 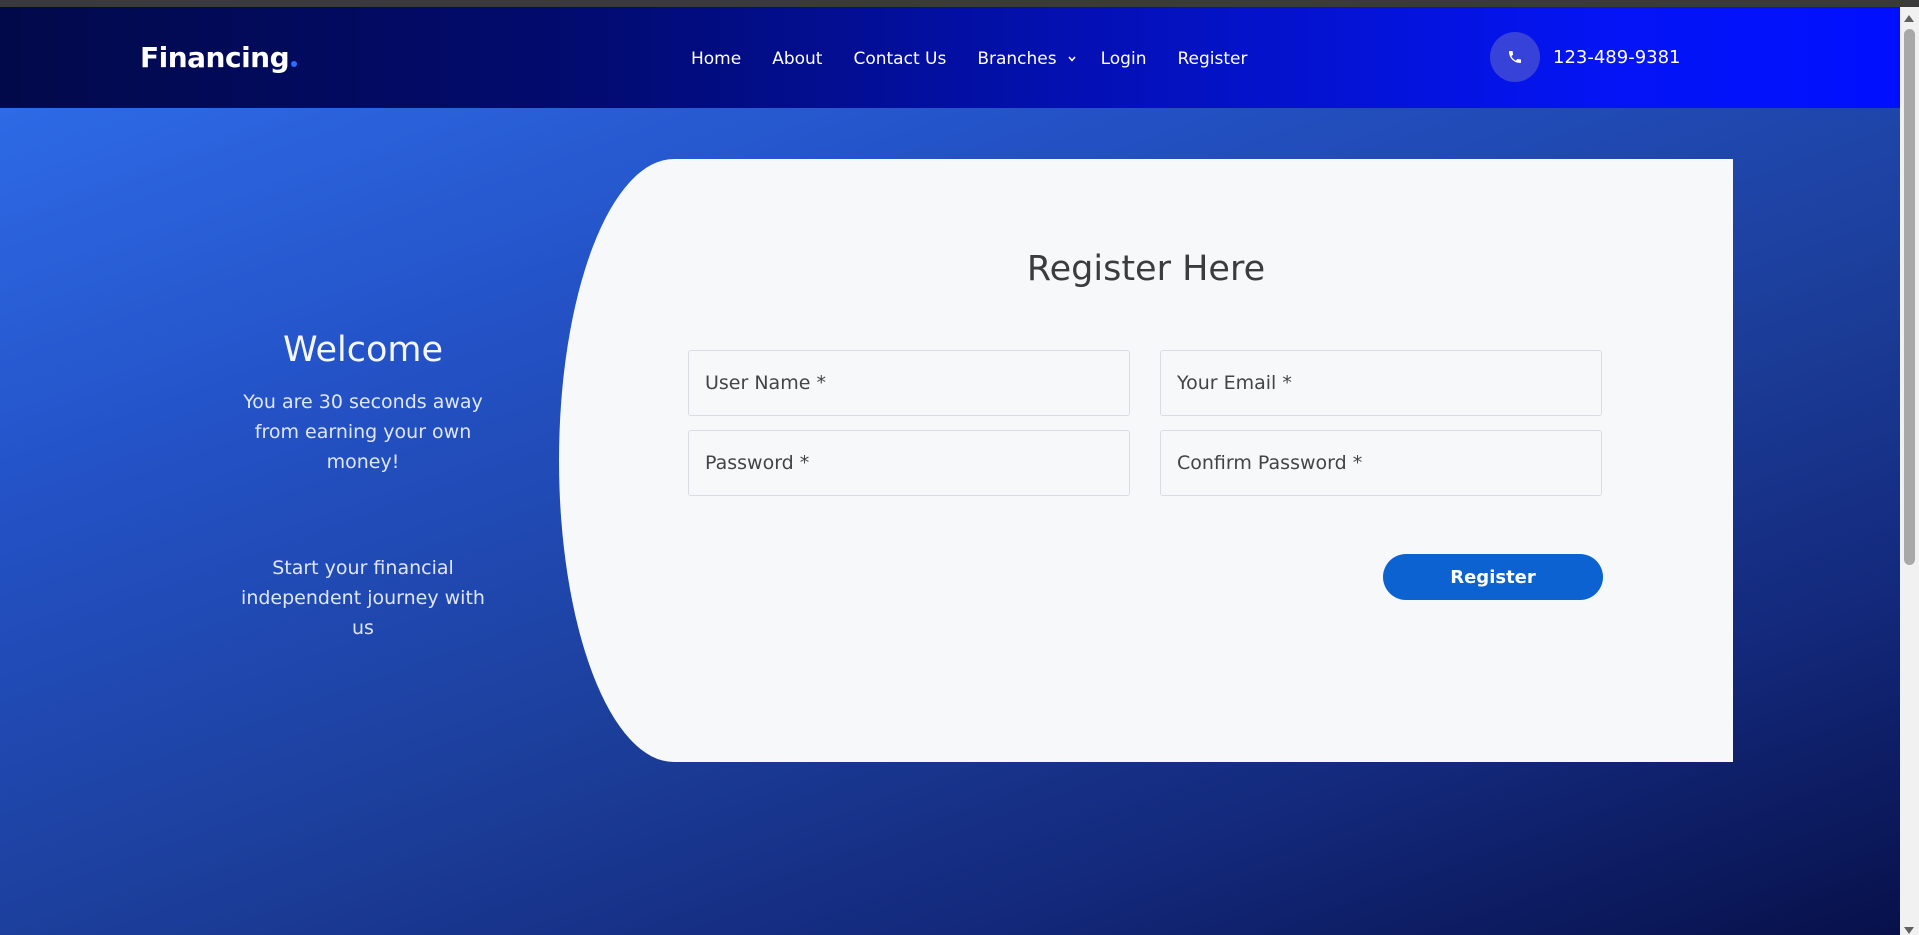 I want to click on nav-about: About, so click(x=797, y=59).